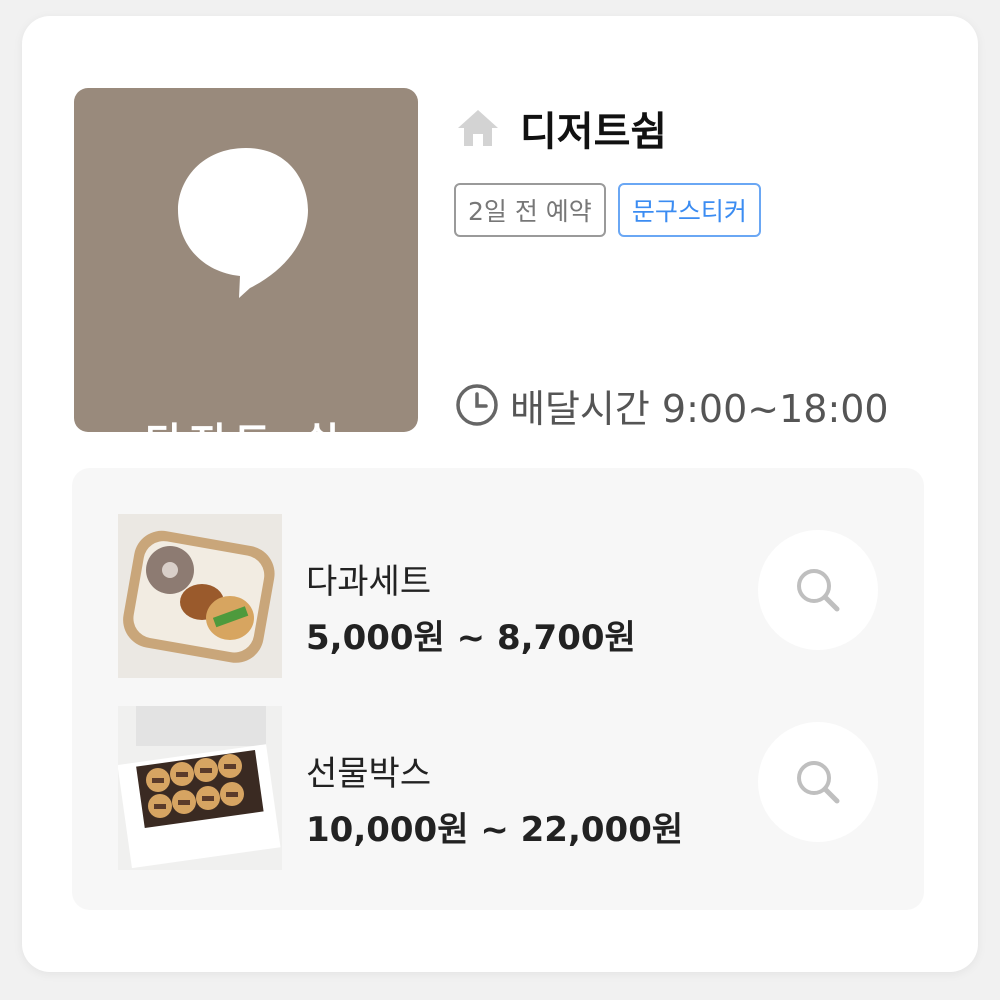  I want to click on product-name: 다과세트, so click(369, 582).